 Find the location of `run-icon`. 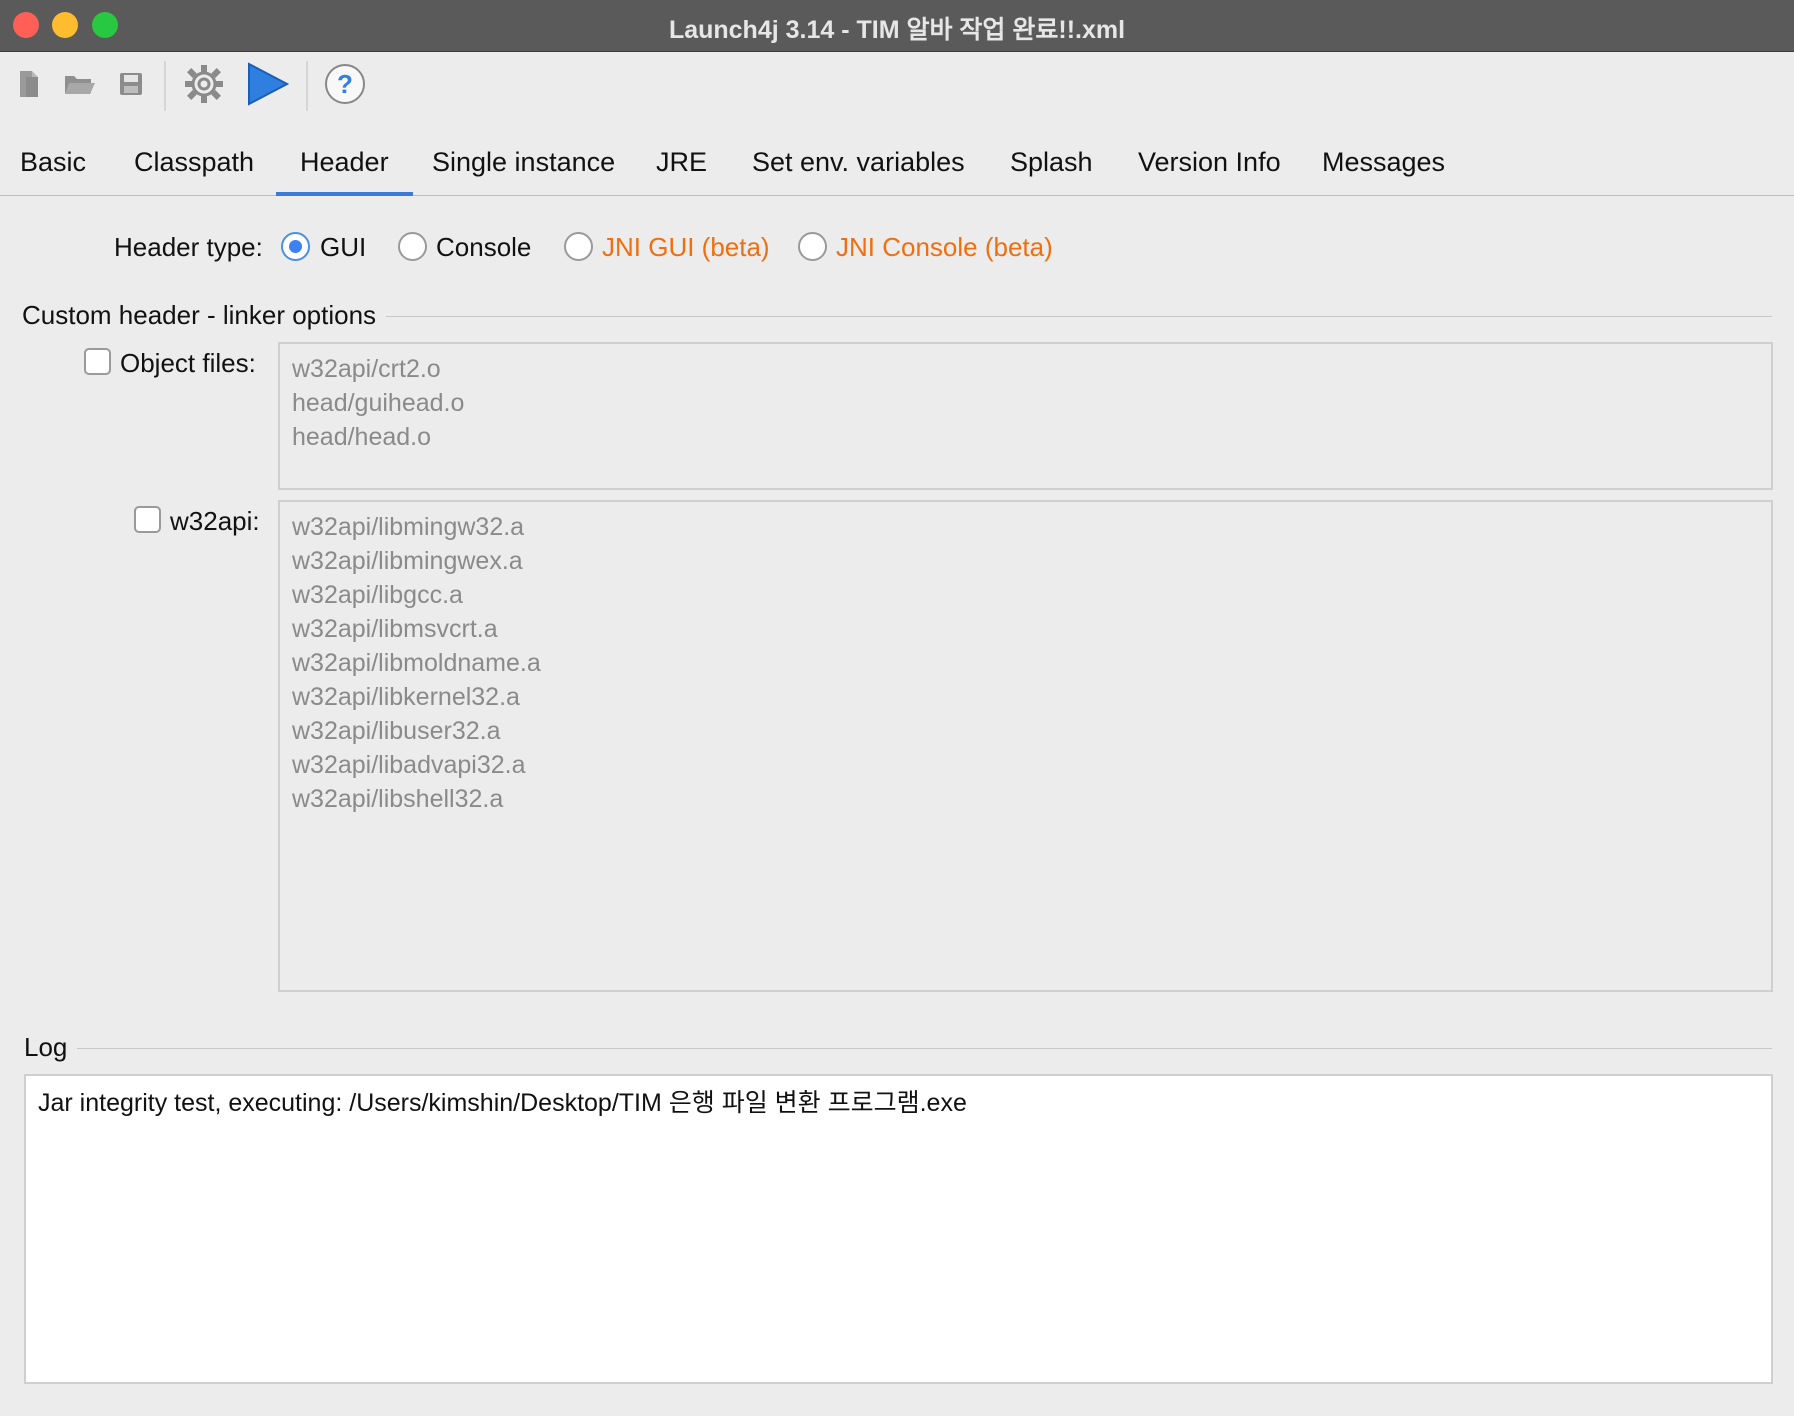

run-icon is located at coordinates (268, 84).